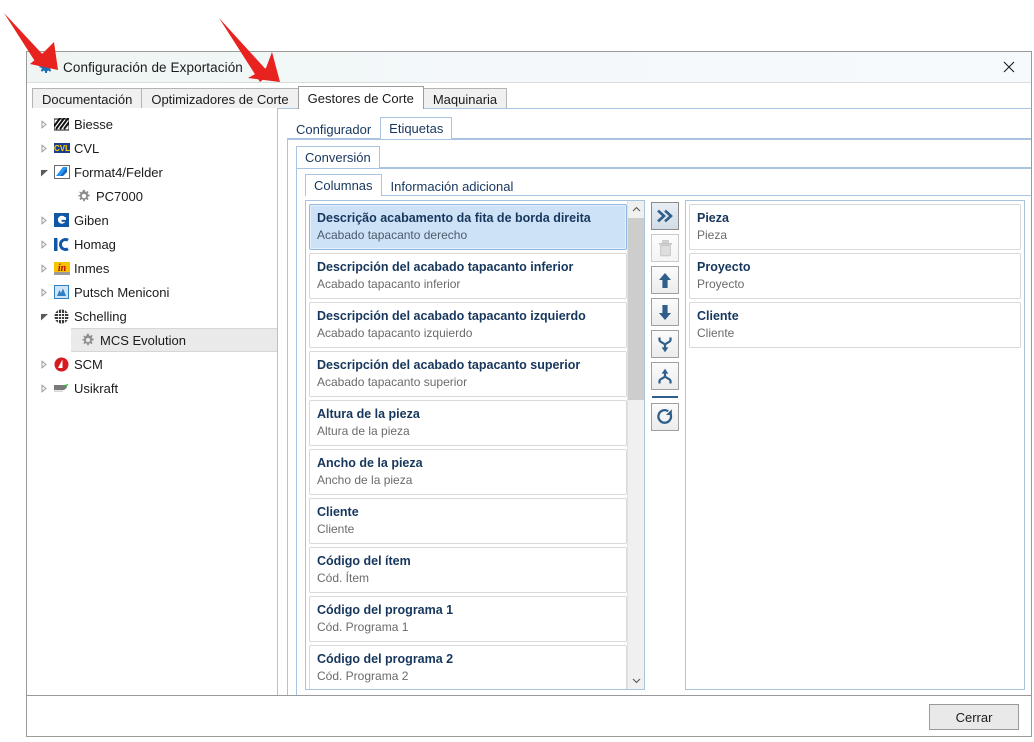  Describe the element at coordinates (363, 627) in the screenshot. I see `list-item-subtitle: Cód. Programa 1` at that location.